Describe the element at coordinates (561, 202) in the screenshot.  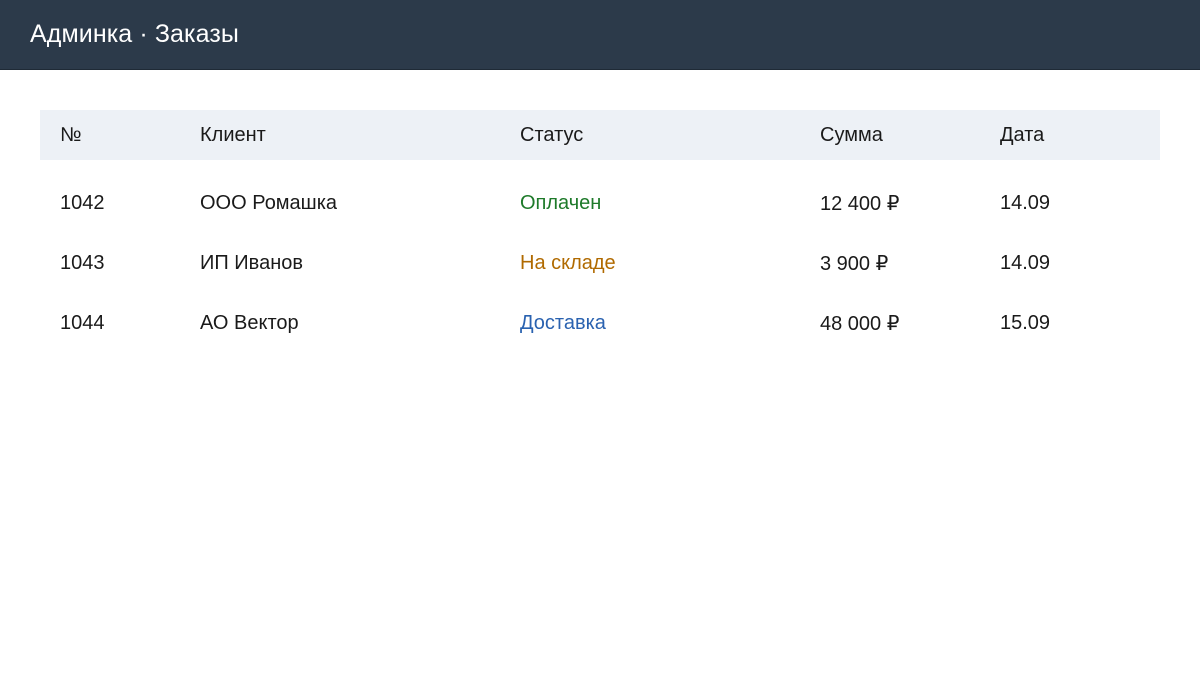
I see `order-status: Оплачен` at that location.